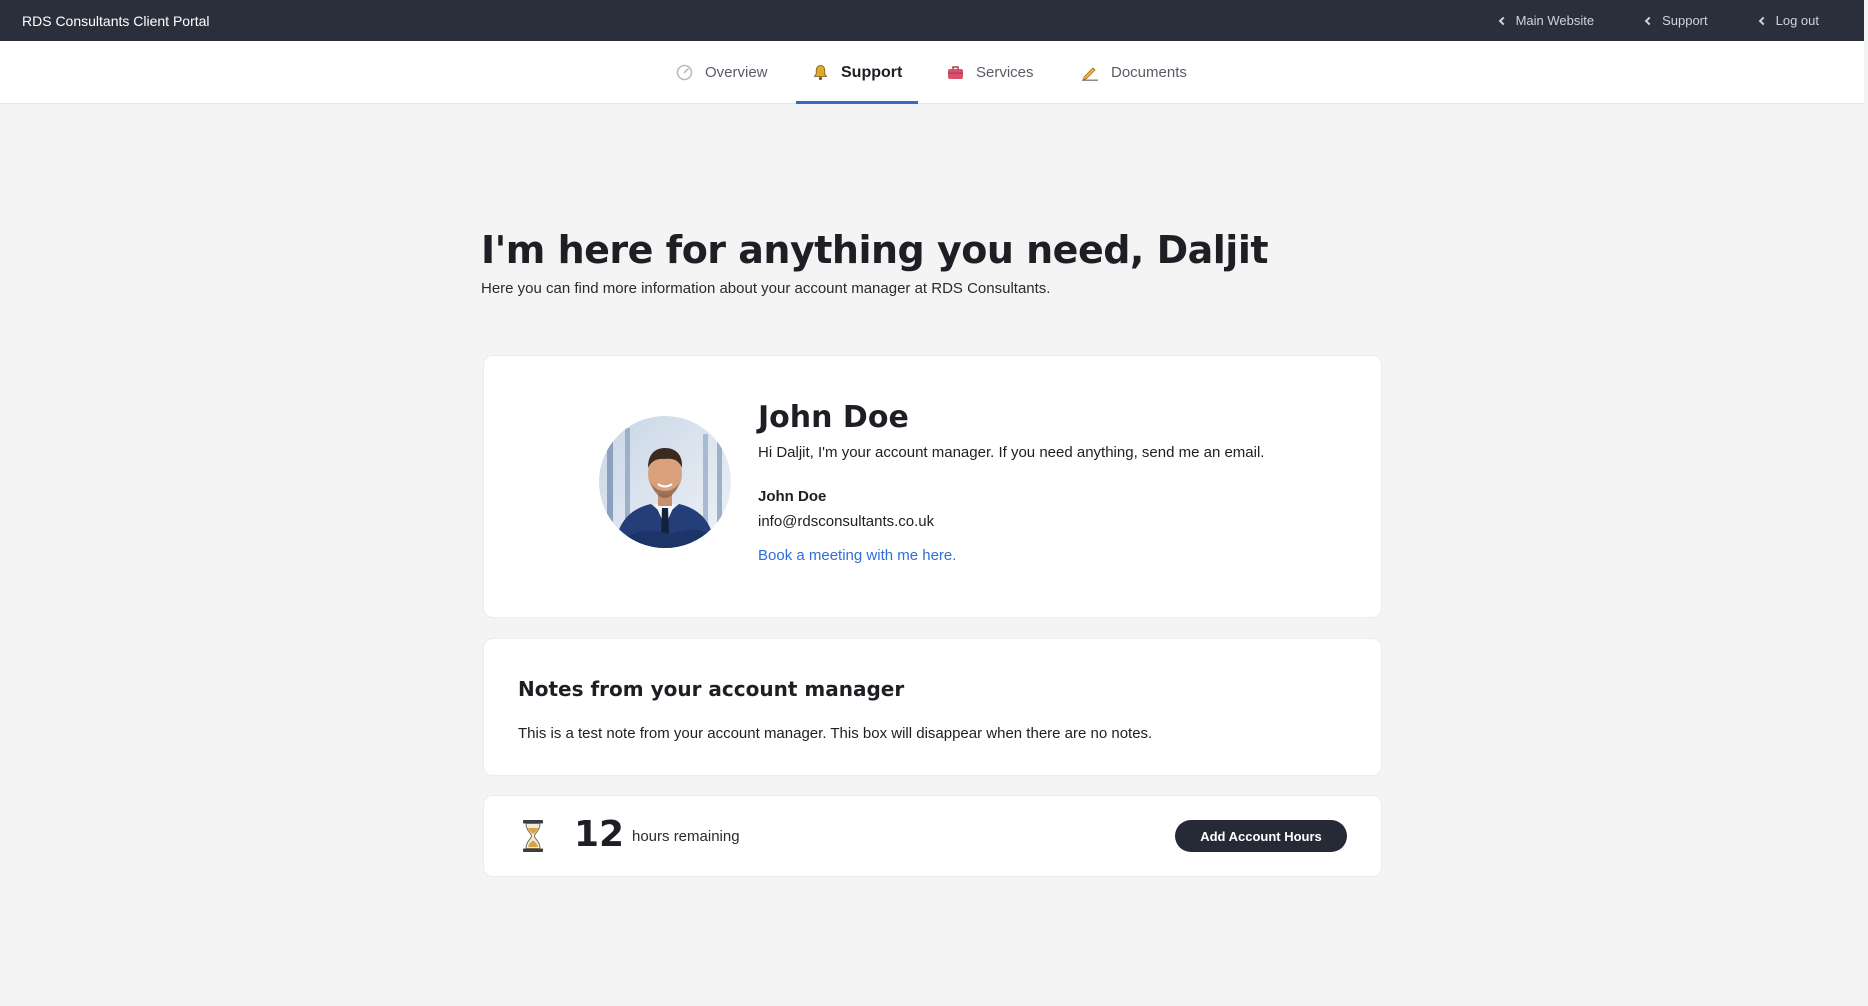 Image resolution: width=1868 pixels, height=1006 pixels. I want to click on main-website-label: Main Website, so click(1555, 20).